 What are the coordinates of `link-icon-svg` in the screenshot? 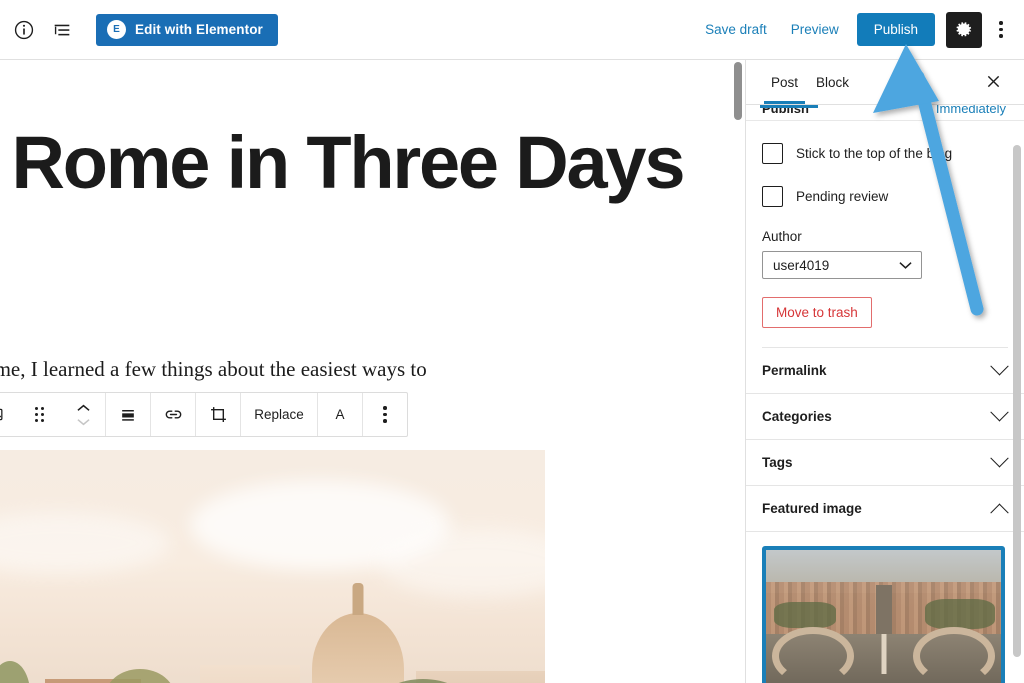 It's located at (173, 414).